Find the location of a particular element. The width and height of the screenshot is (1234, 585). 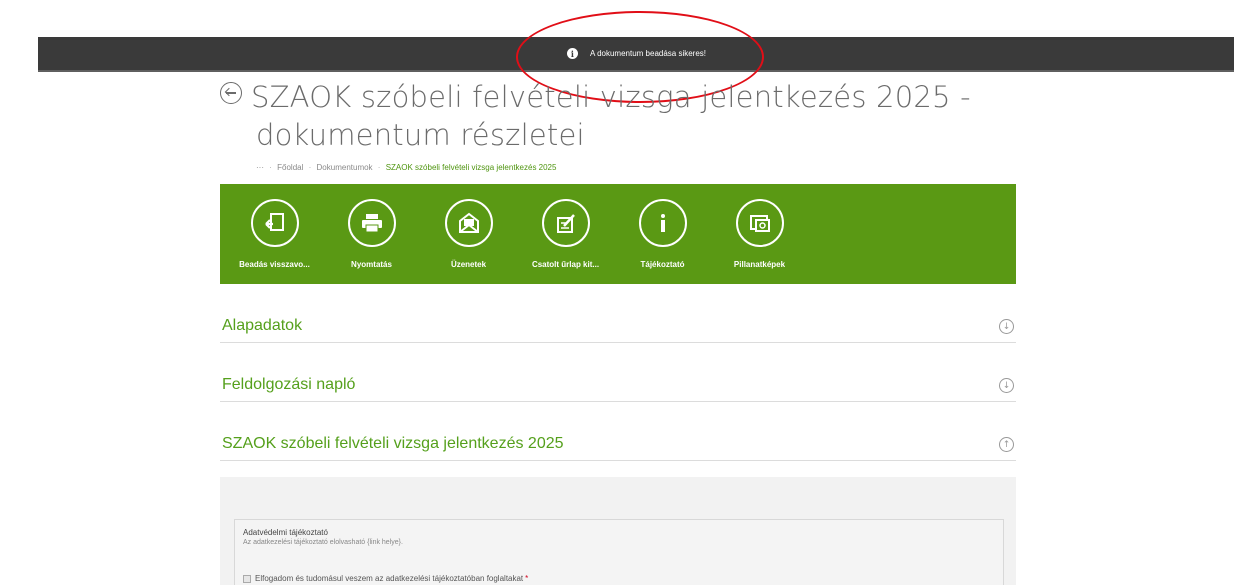

consent-checkbox is located at coordinates (247, 578).